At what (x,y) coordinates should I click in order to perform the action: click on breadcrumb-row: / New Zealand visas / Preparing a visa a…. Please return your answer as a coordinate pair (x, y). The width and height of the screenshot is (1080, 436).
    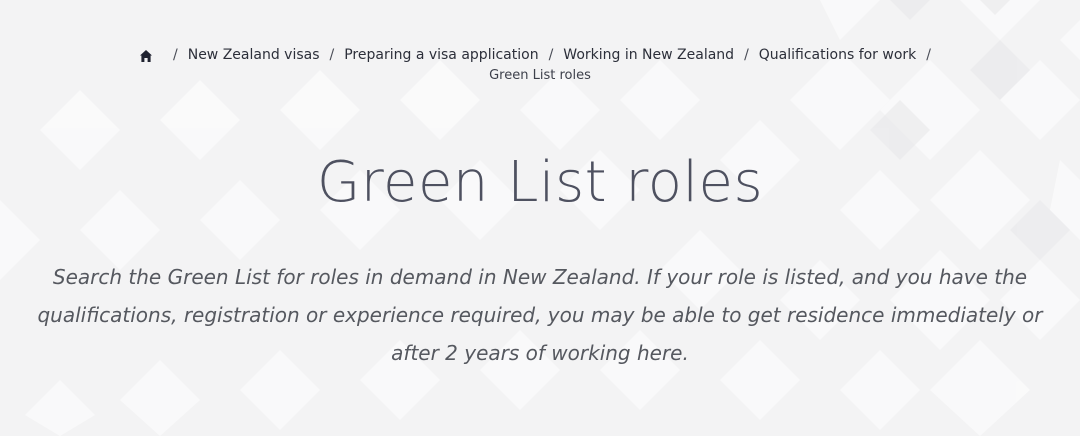
    Looking at the image, I should click on (540, 55).